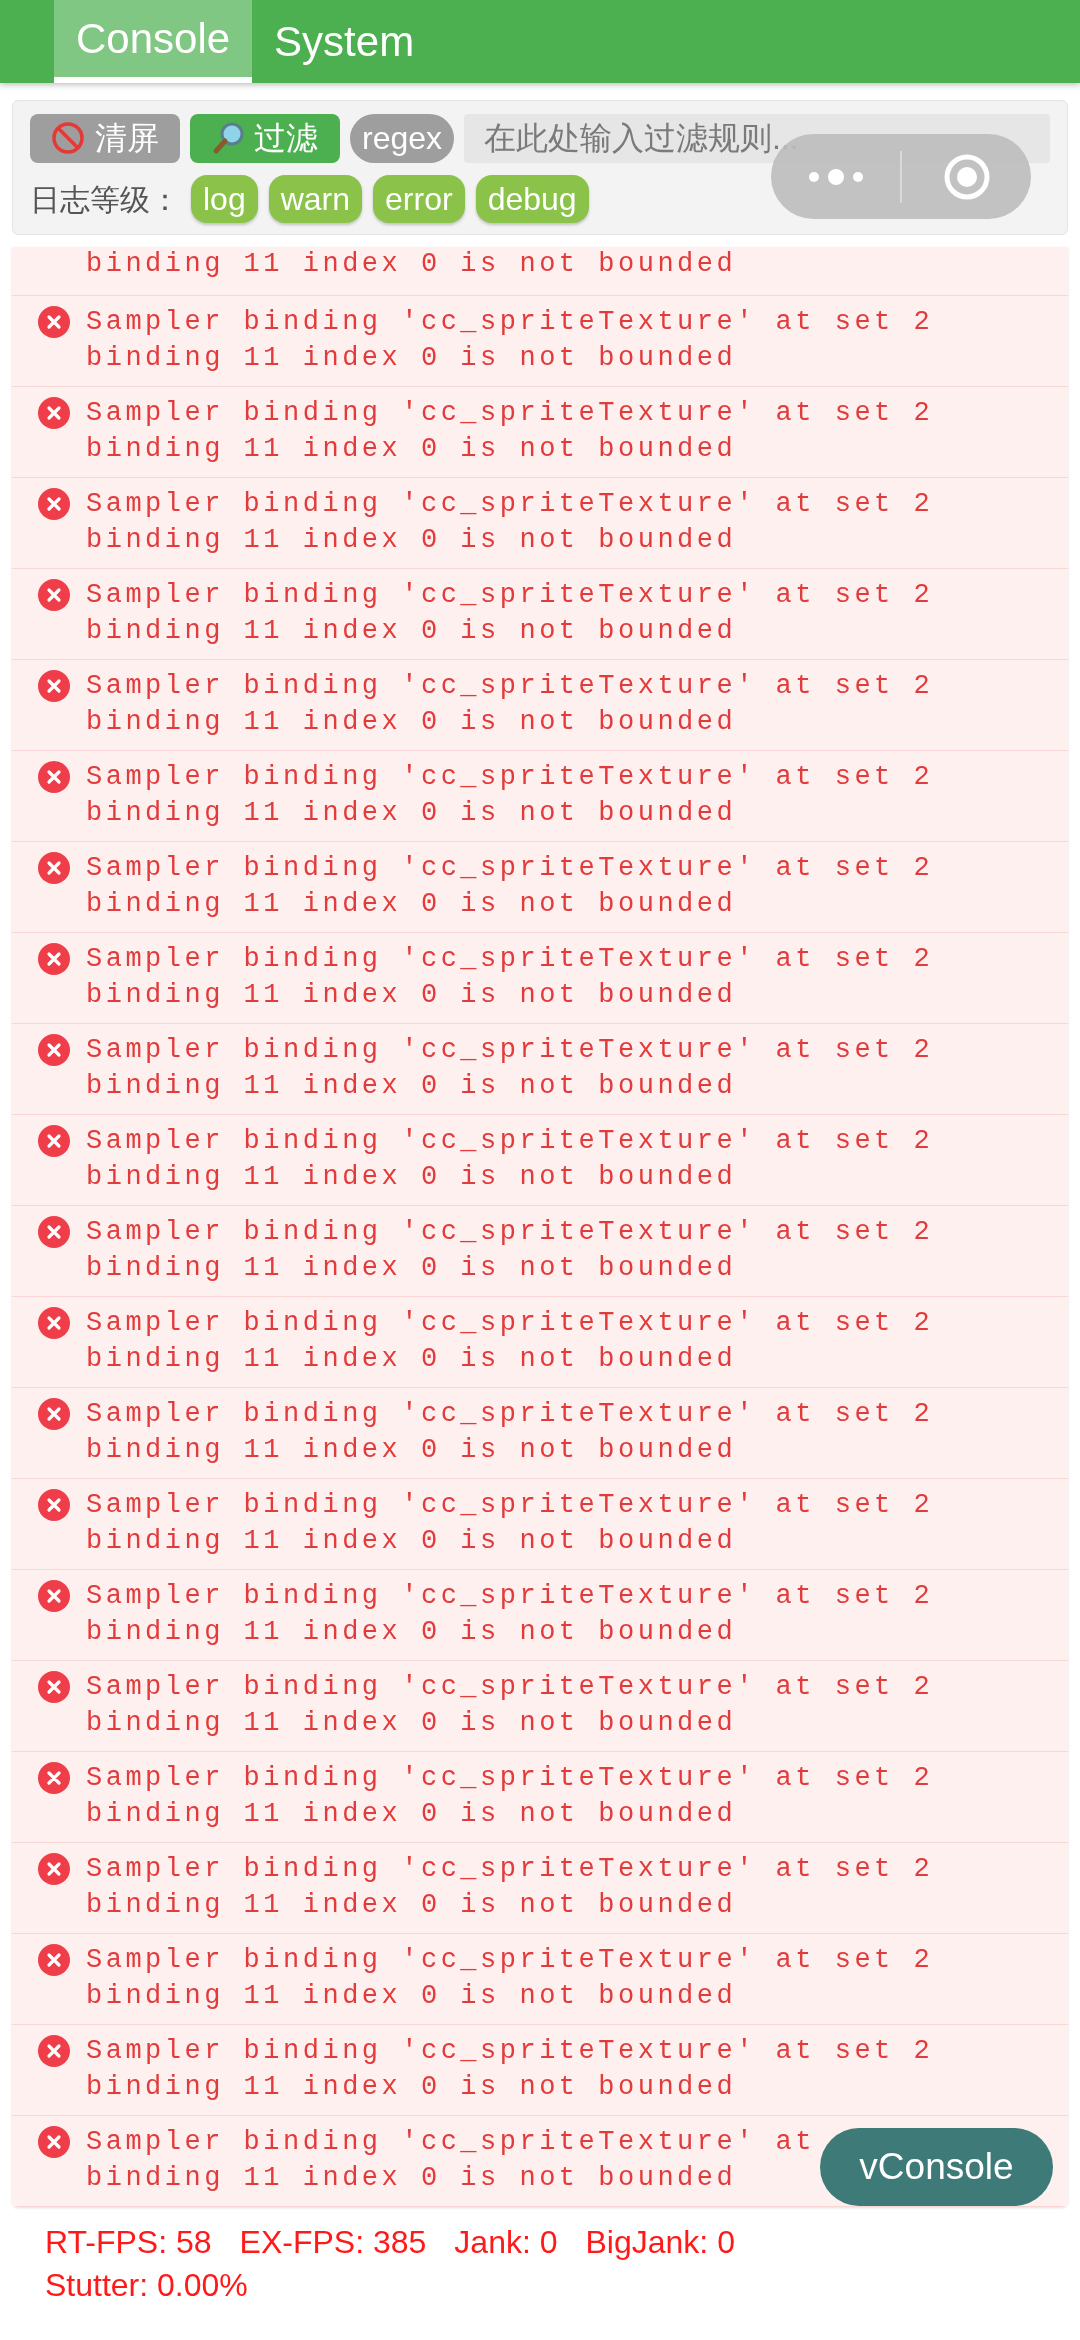 This screenshot has height=2340, width=1080. I want to click on filter-button: 过滤, so click(265, 138).